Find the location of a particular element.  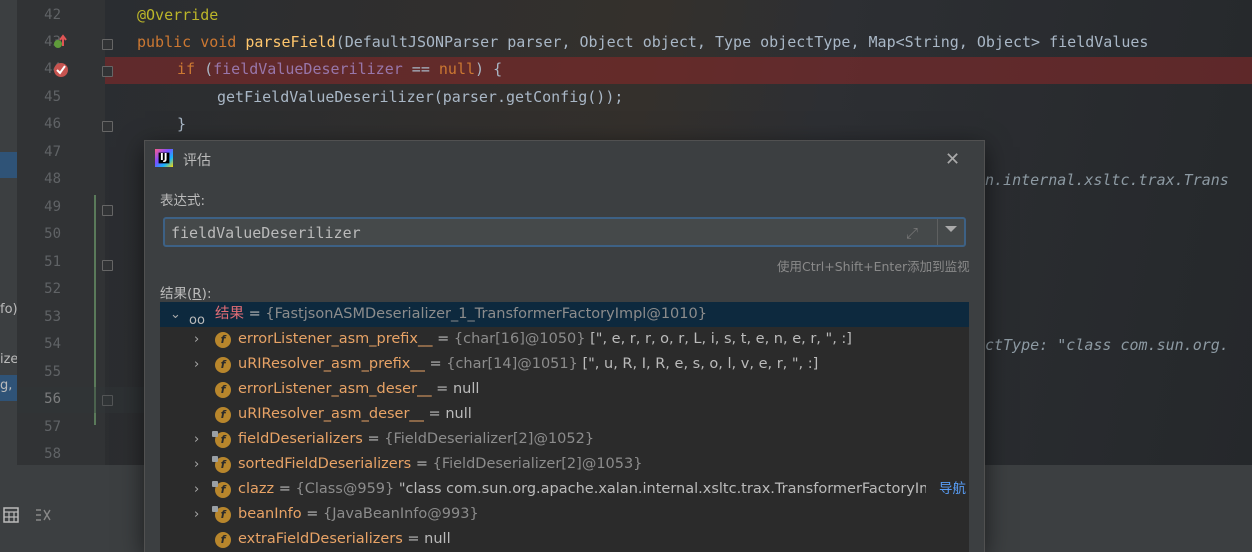

strip-text-1: fo) is located at coordinates (9, 309).